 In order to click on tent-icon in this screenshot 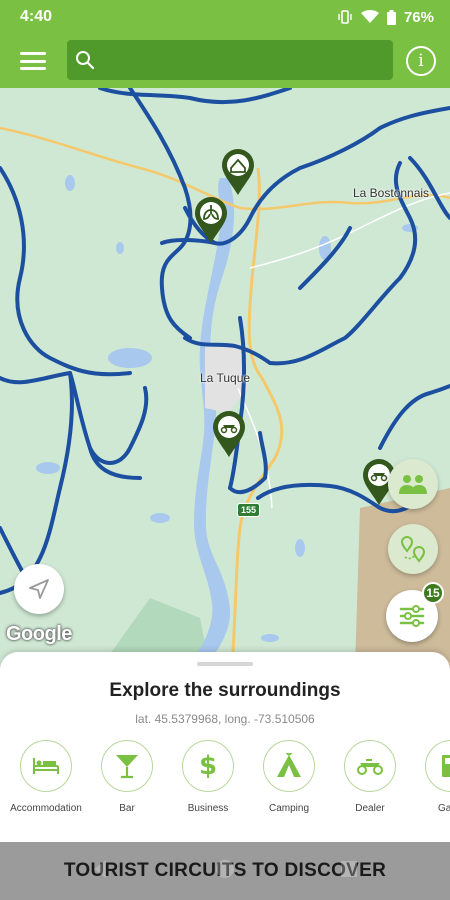, I will do `click(289, 765)`.